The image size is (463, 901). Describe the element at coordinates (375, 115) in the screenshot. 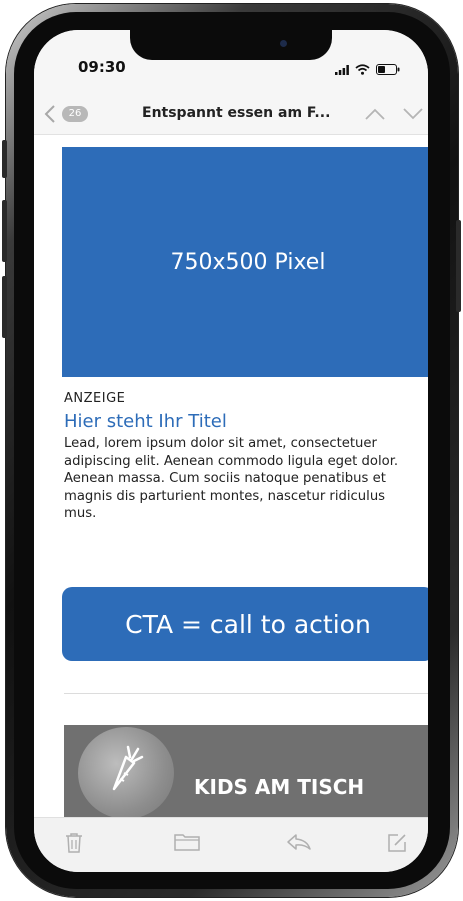

I see `previous-message-chevron-up-icon` at that location.